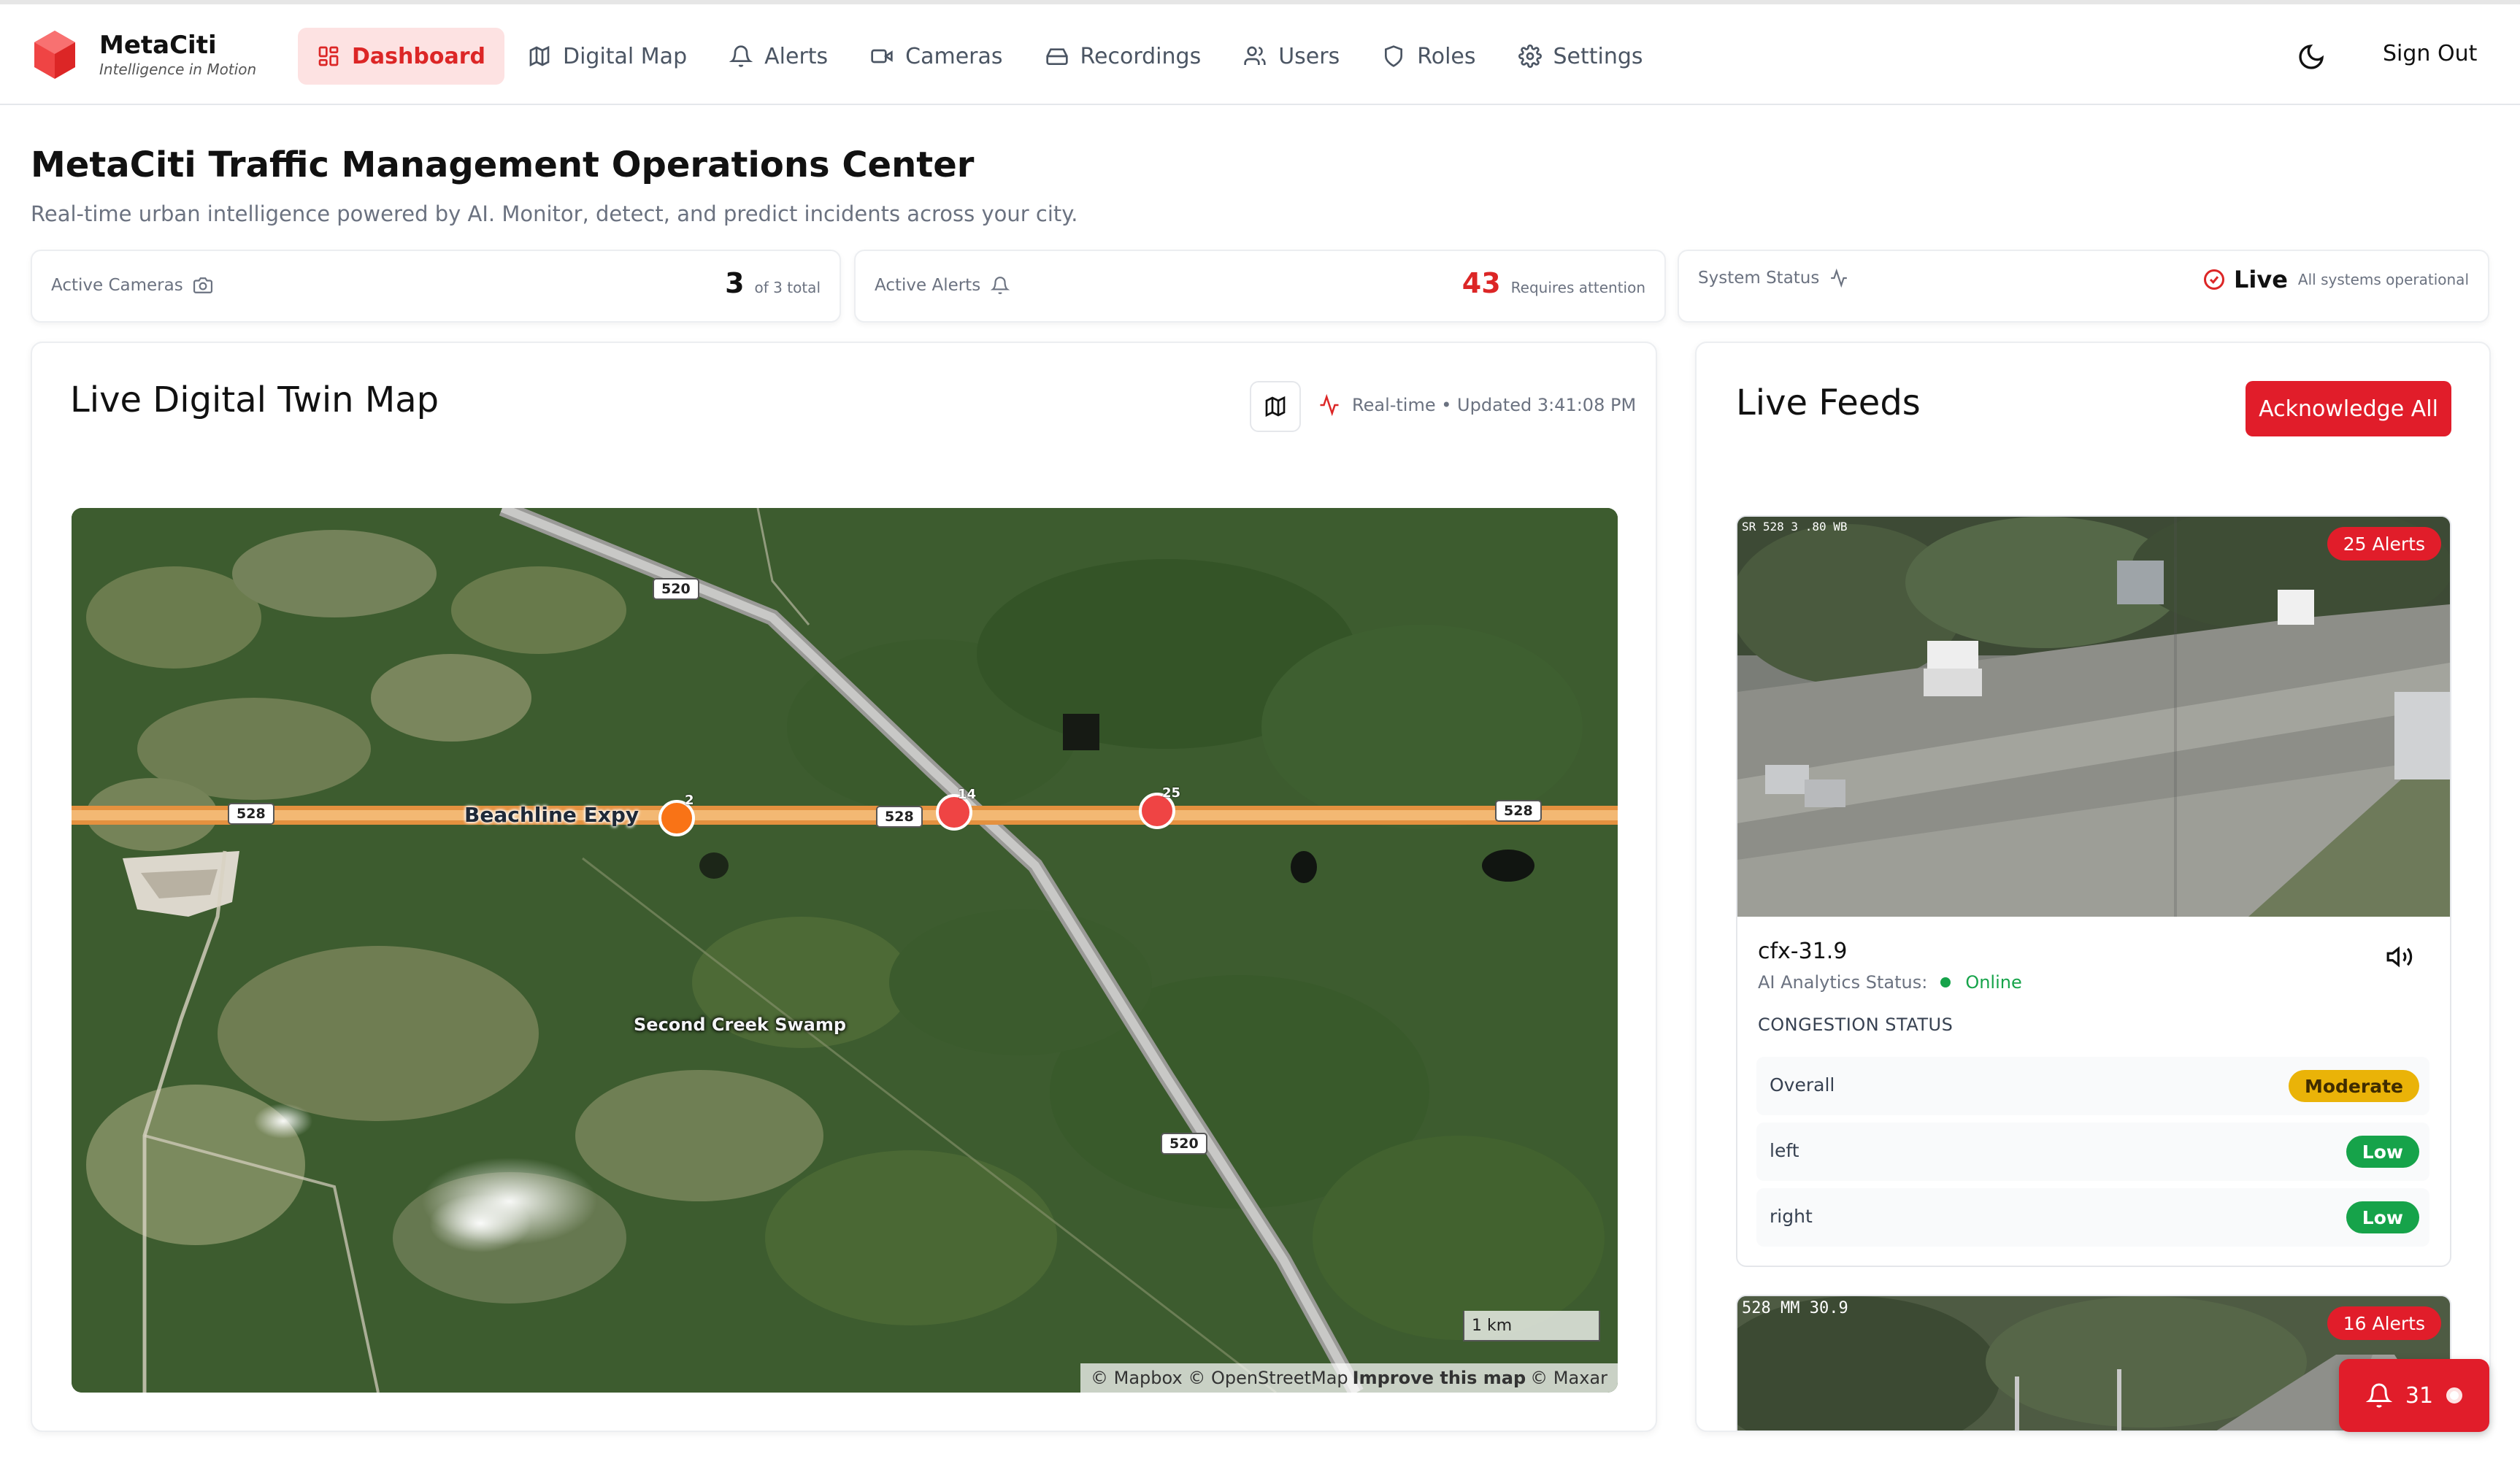 The height and width of the screenshot is (1467, 2520). Describe the element at coordinates (1481, 283) in the screenshot. I see `stat-value: 43` at that location.